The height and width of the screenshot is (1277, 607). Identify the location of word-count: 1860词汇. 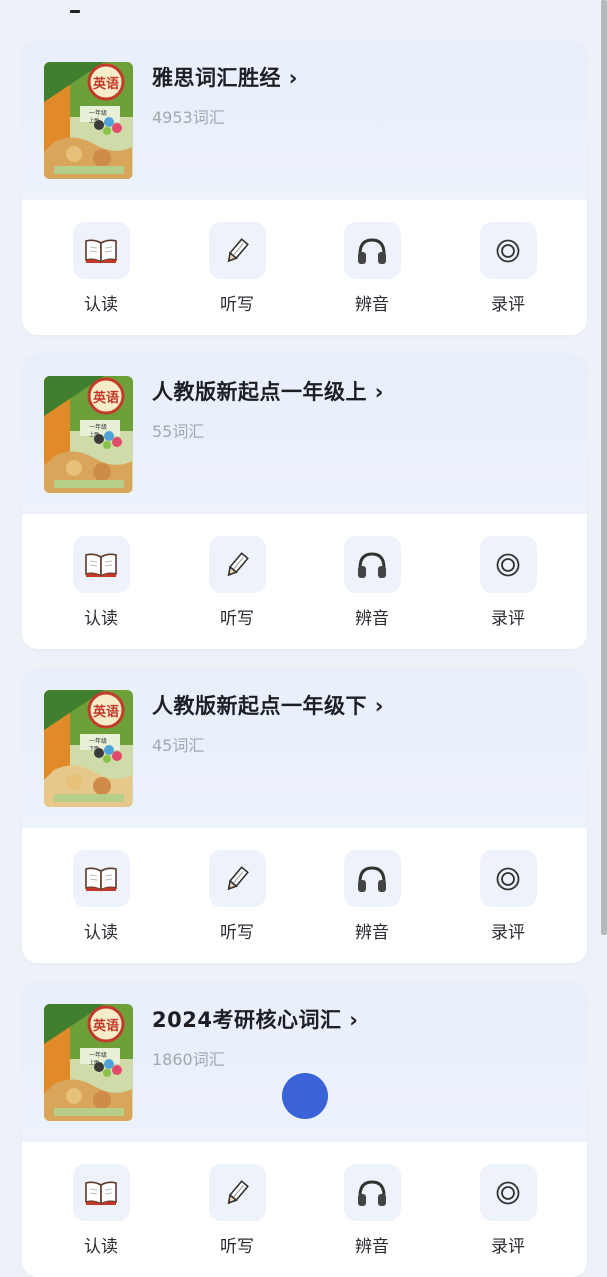
(188, 1059).